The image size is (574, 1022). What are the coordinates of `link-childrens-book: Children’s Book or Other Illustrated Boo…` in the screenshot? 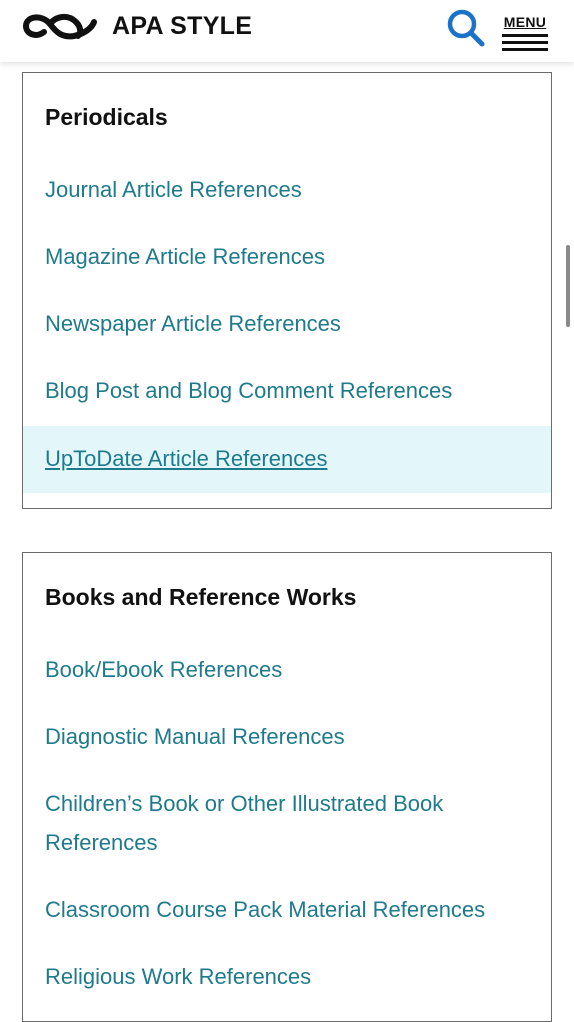 It's located at (287, 804).